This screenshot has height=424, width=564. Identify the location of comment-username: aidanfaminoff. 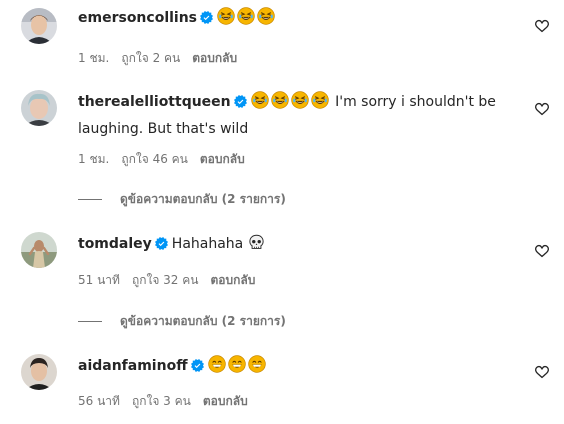
(133, 366).